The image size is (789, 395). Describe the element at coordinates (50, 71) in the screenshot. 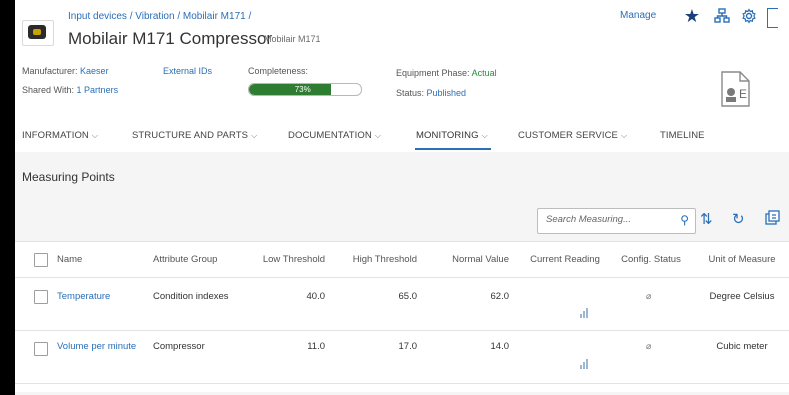

I see `manufacturer-label: Manufacturer:` at that location.